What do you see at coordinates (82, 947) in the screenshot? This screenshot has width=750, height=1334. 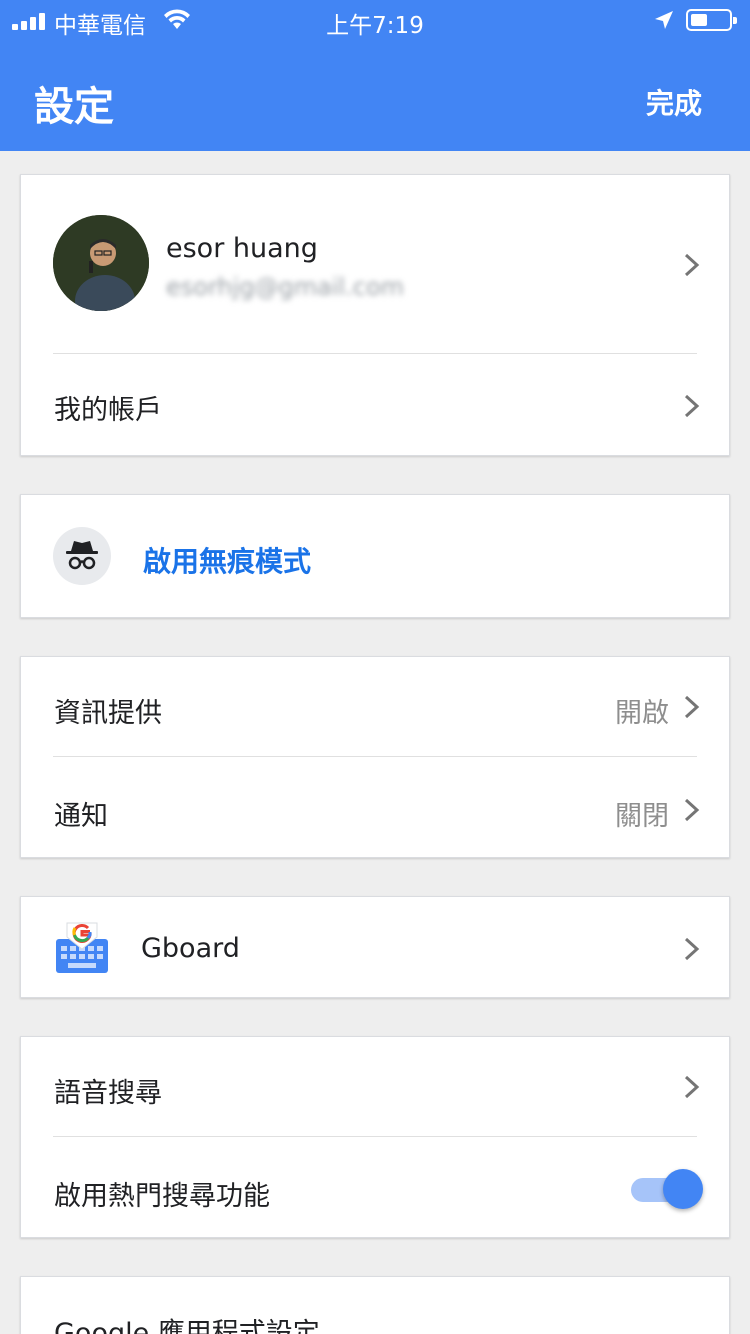 I see `gboard-icon` at bounding box center [82, 947].